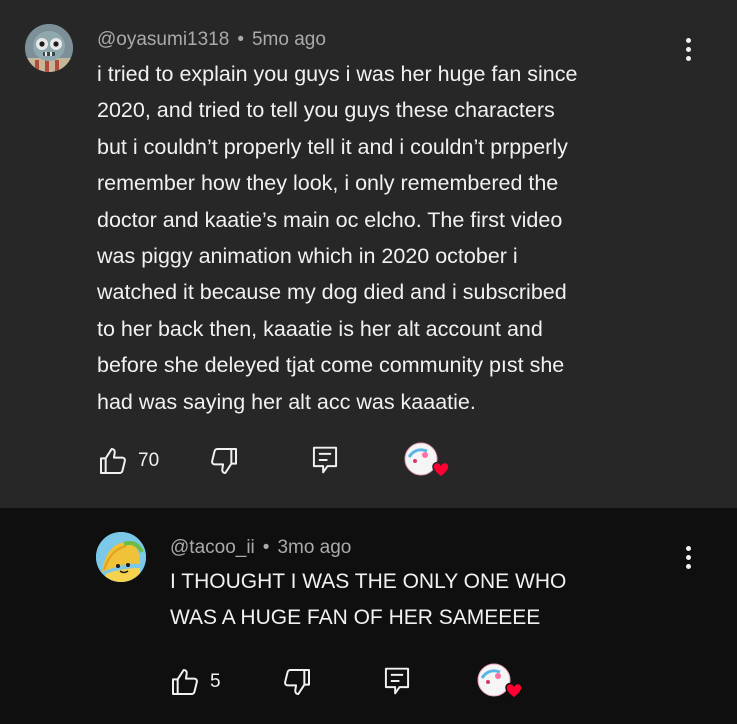 This screenshot has width=737, height=724. I want to click on reply-like-button: 5, so click(195, 682).